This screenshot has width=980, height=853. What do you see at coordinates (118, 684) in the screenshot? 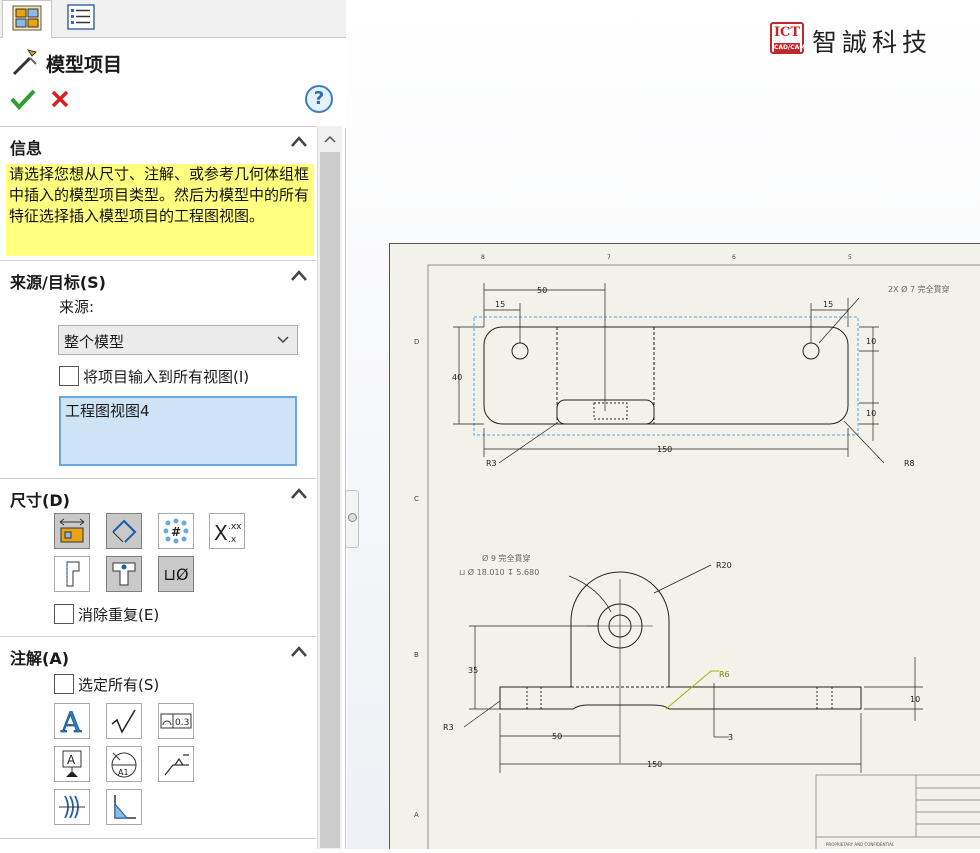
I see `select-all-label: 选定所有(S)` at bounding box center [118, 684].